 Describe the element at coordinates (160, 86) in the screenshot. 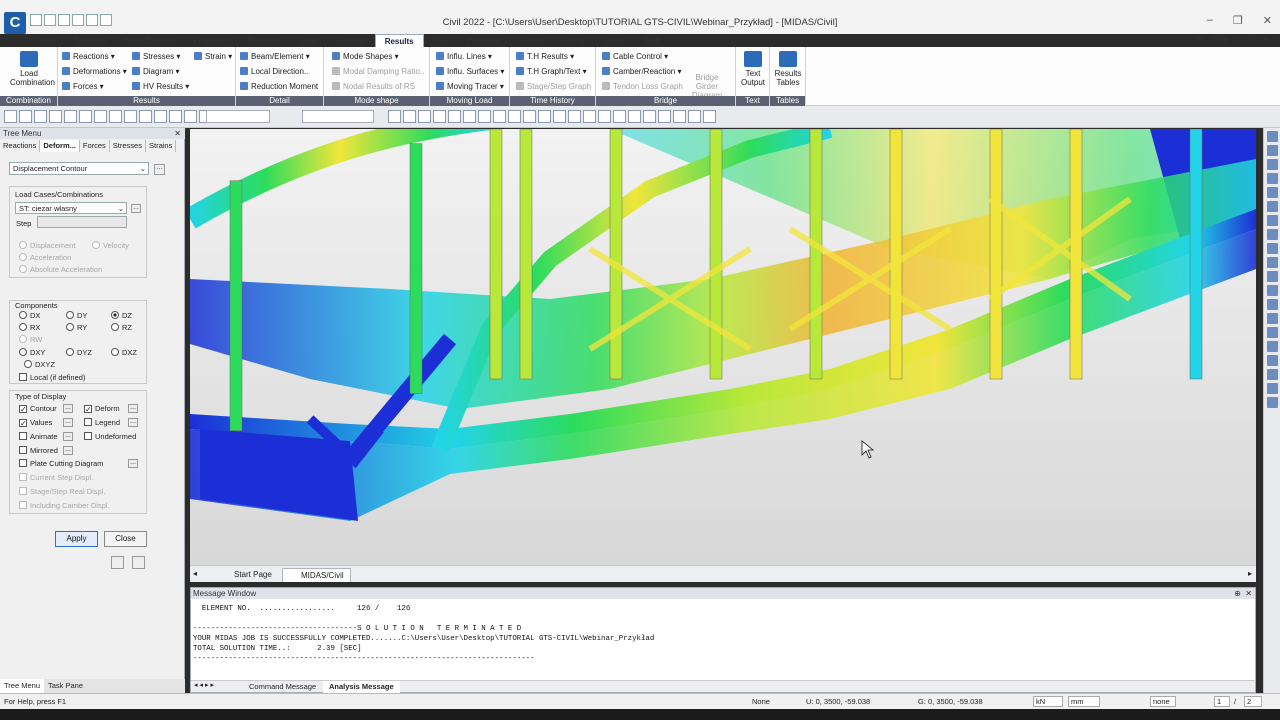

I see `hv-results-button: HV Results ▾` at that location.